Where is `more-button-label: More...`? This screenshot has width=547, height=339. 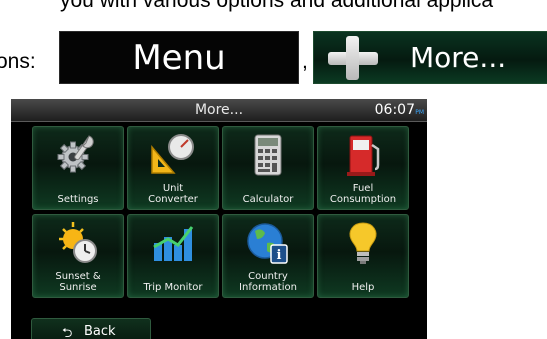
more-button-label: More... is located at coordinates (458, 57).